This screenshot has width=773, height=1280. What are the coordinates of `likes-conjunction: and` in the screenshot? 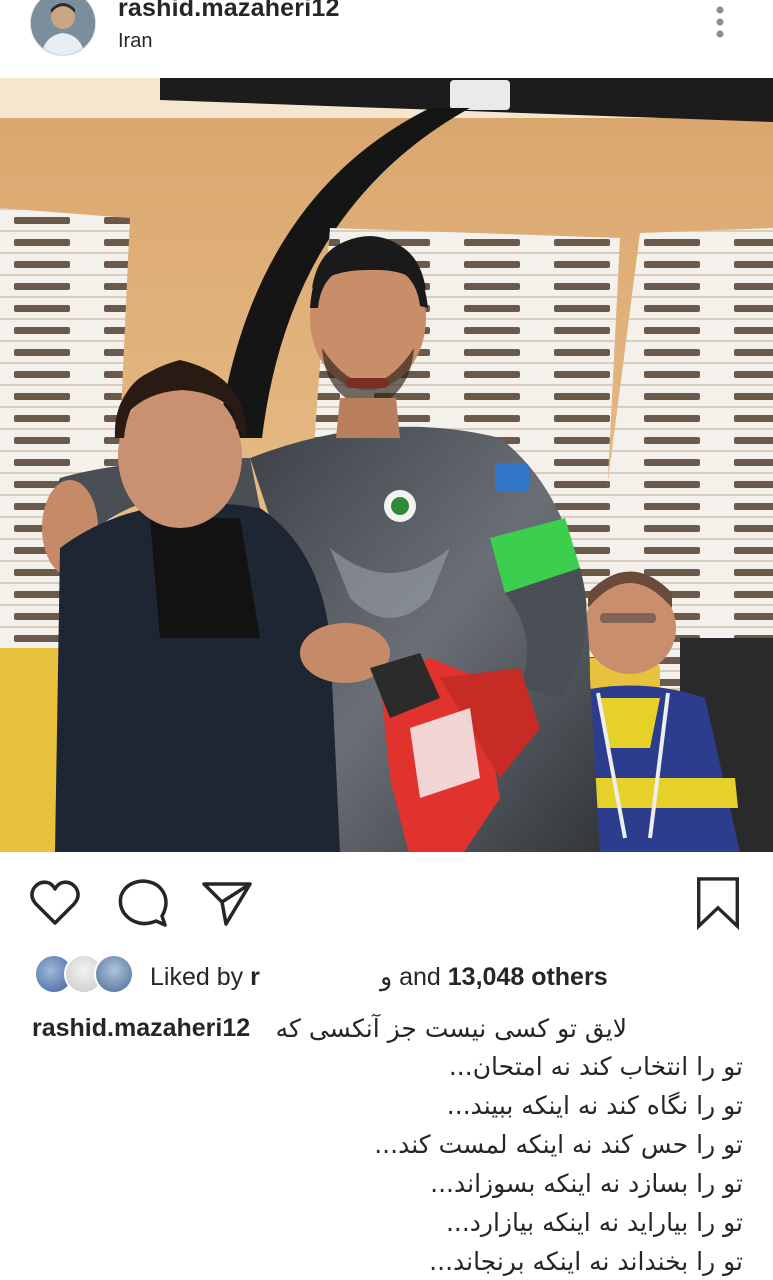 It's located at (420, 977).